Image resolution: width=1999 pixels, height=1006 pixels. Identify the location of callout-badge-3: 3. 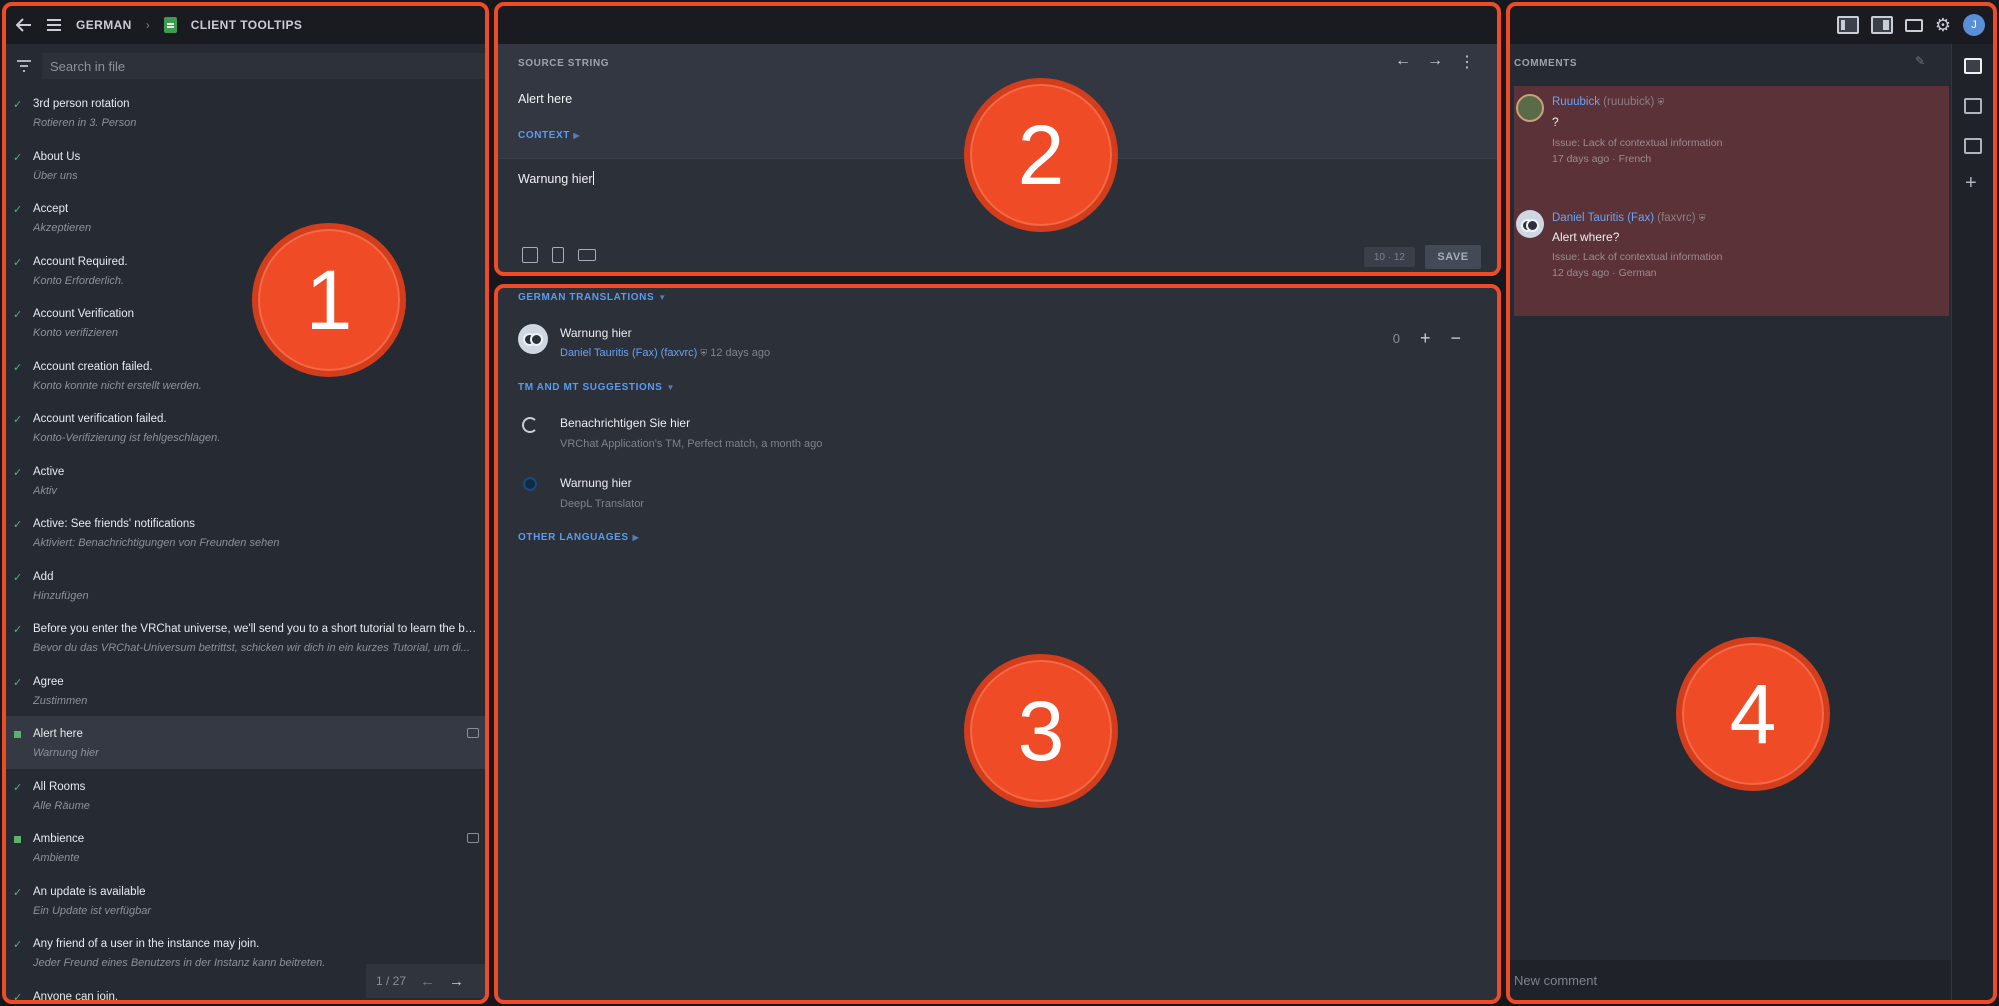
(1041, 731).